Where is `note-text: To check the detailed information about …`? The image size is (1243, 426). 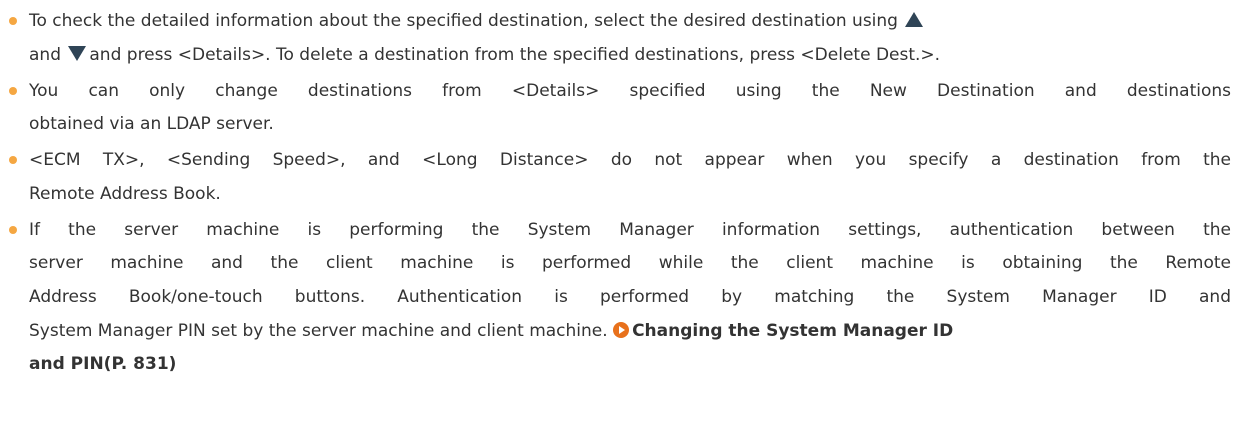 note-text: To check the detailed information about … is located at coordinates (463, 21).